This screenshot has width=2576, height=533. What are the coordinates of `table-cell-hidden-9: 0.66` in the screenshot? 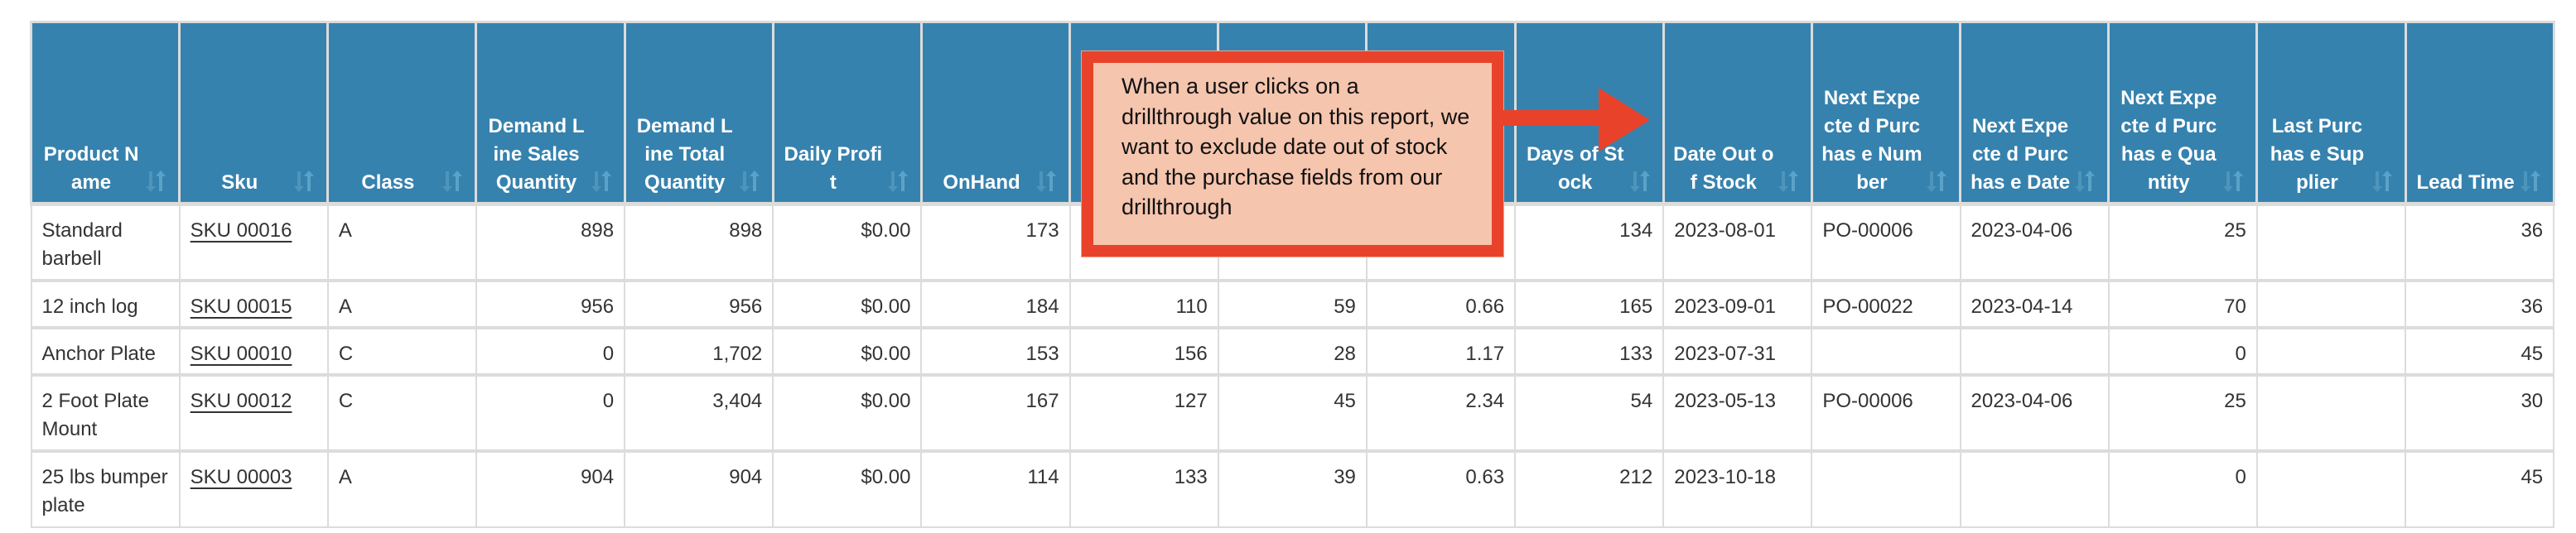 It's located at (1441, 304).